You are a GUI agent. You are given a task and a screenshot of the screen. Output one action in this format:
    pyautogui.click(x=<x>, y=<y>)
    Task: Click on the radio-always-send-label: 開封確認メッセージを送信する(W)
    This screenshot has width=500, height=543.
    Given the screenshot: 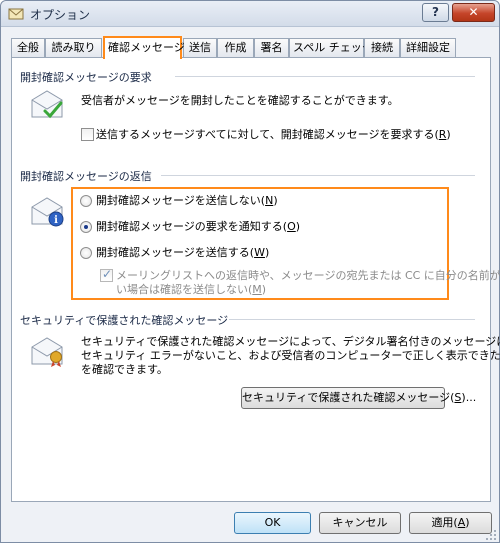 What is the action you would take?
    pyautogui.click(x=182, y=253)
    